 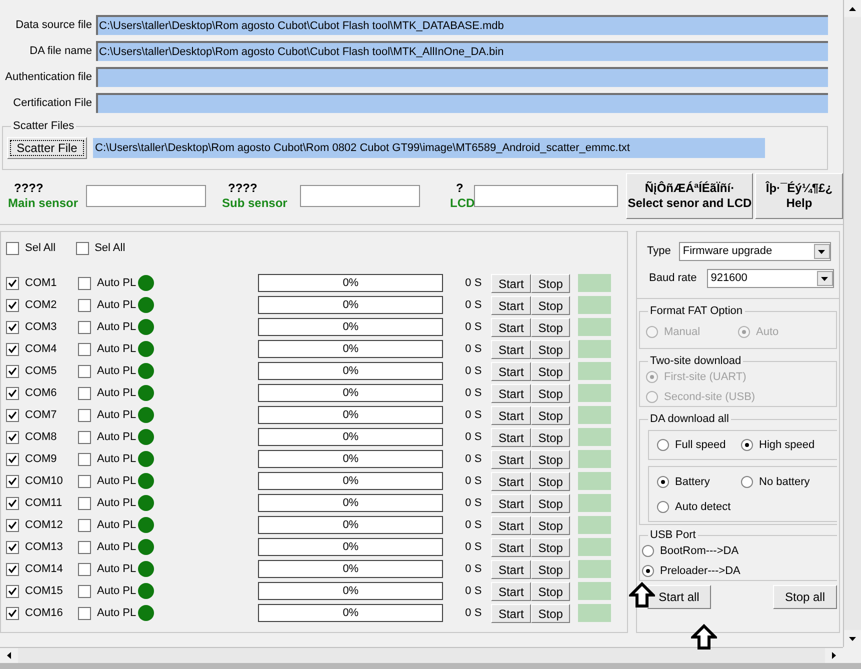 I want to click on help-button: Îþ·¯Éý¼¶£¿ Help, so click(x=799, y=196).